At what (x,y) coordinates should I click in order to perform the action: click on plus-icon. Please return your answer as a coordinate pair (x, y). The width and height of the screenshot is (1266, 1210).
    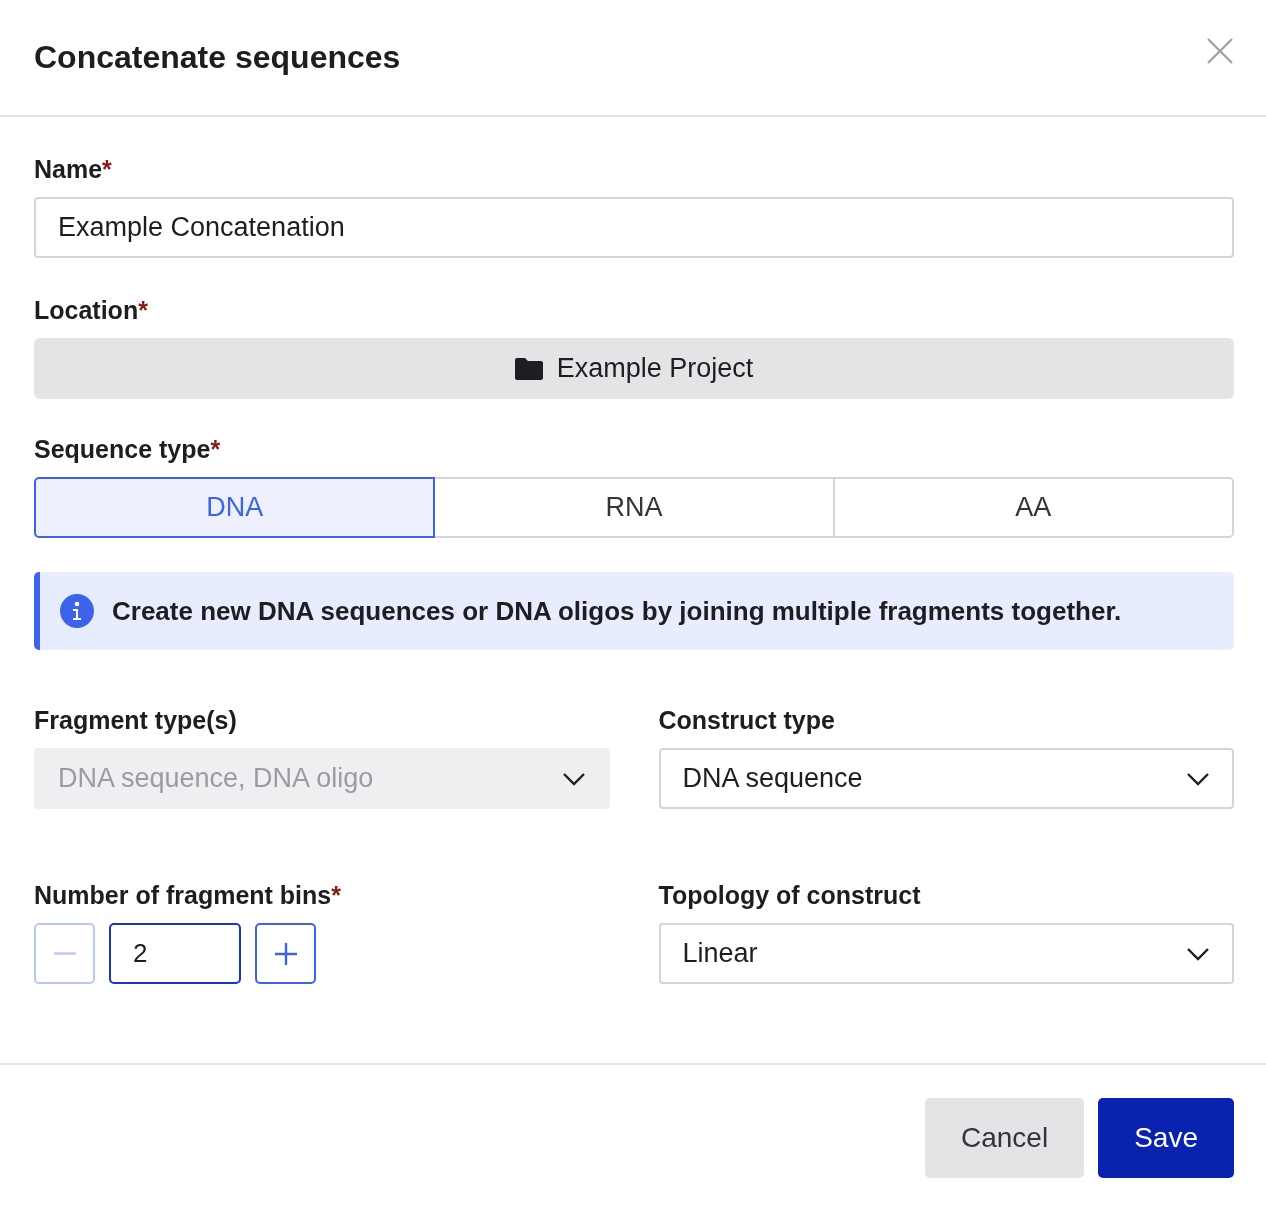
    Looking at the image, I should click on (285, 953).